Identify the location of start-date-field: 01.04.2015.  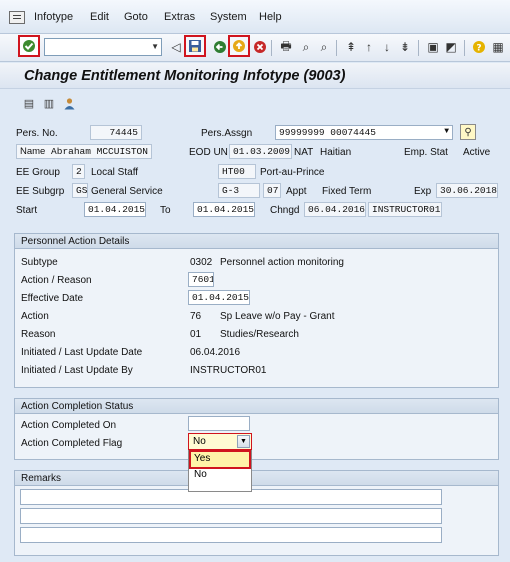
(115, 209).